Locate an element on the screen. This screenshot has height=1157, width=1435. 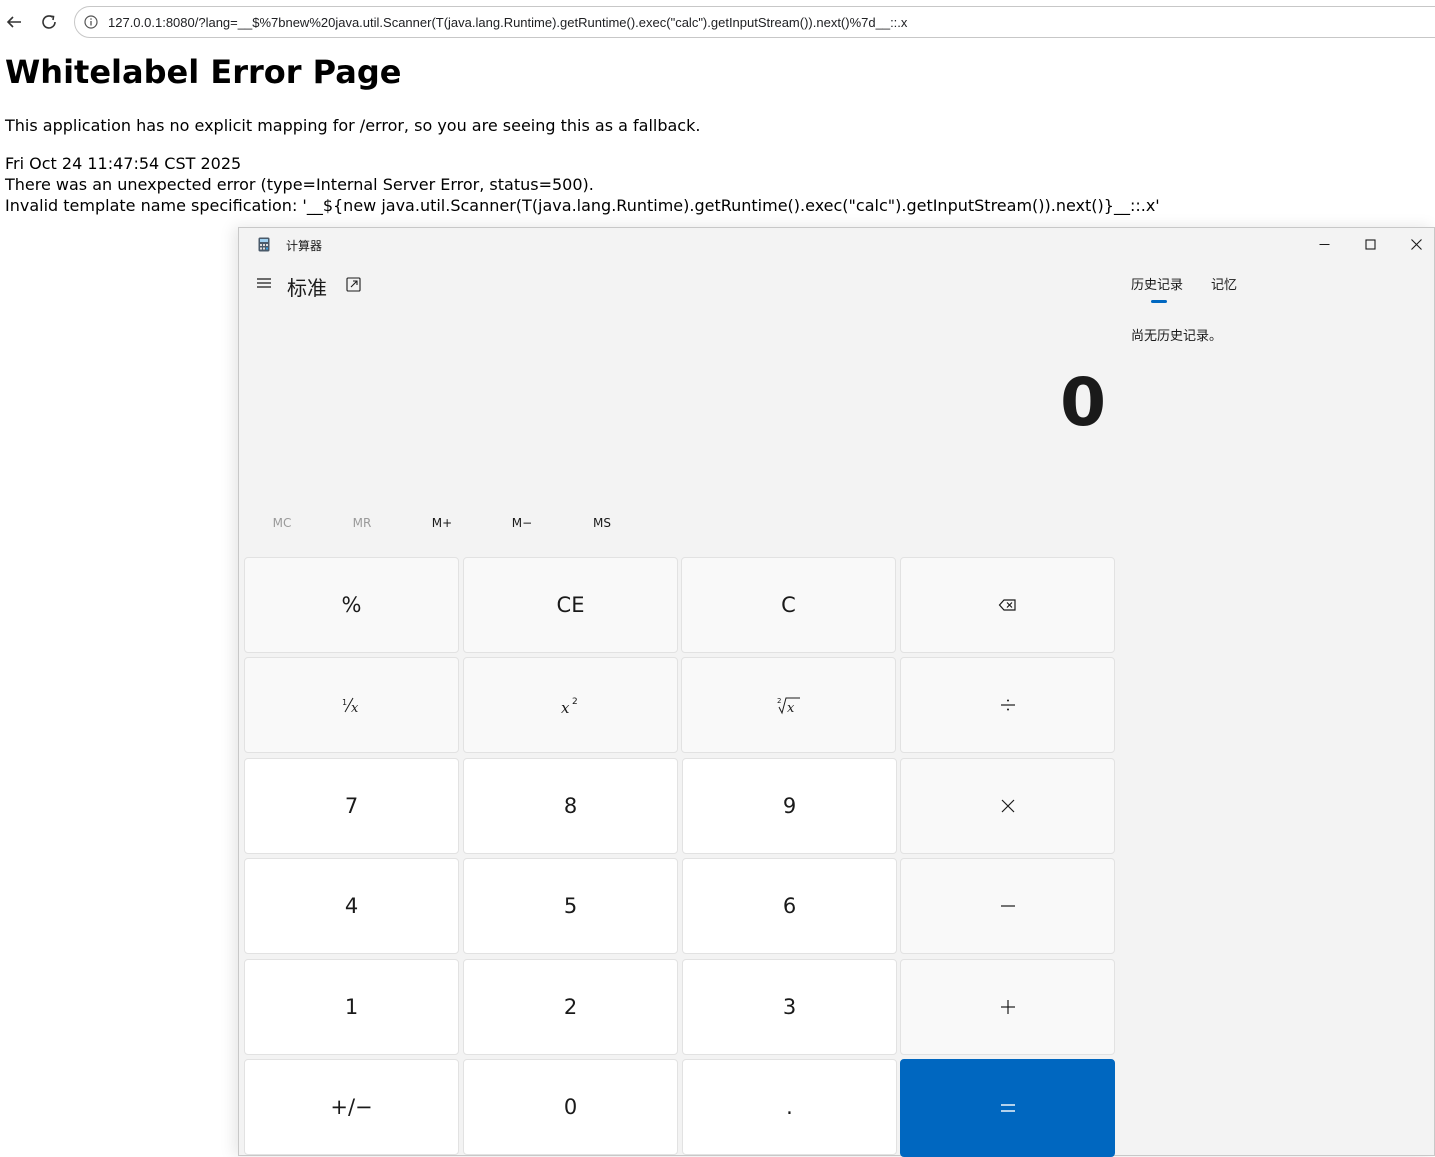
square-root-button: 2x is located at coordinates (788, 705).